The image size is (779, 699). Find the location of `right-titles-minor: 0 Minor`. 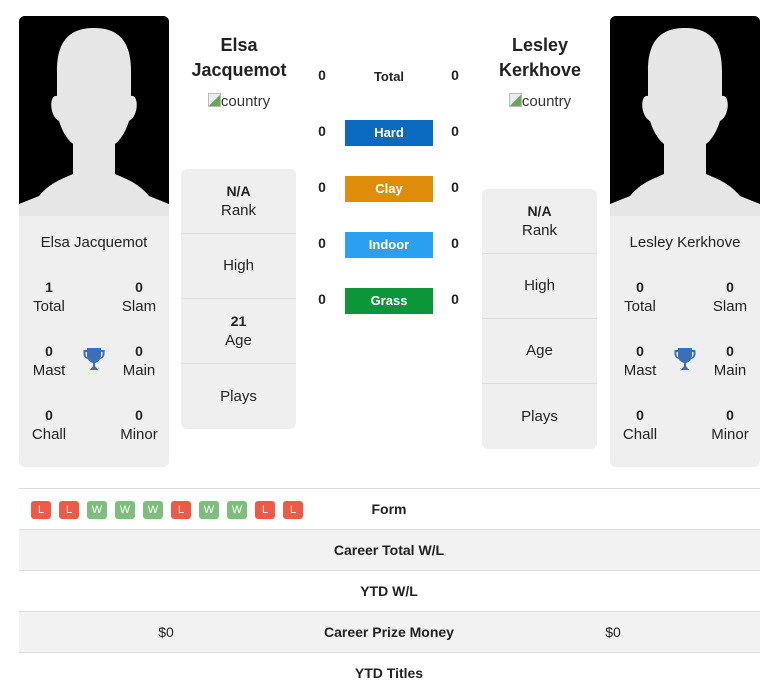

right-titles-minor: 0 Minor is located at coordinates (730, 425).